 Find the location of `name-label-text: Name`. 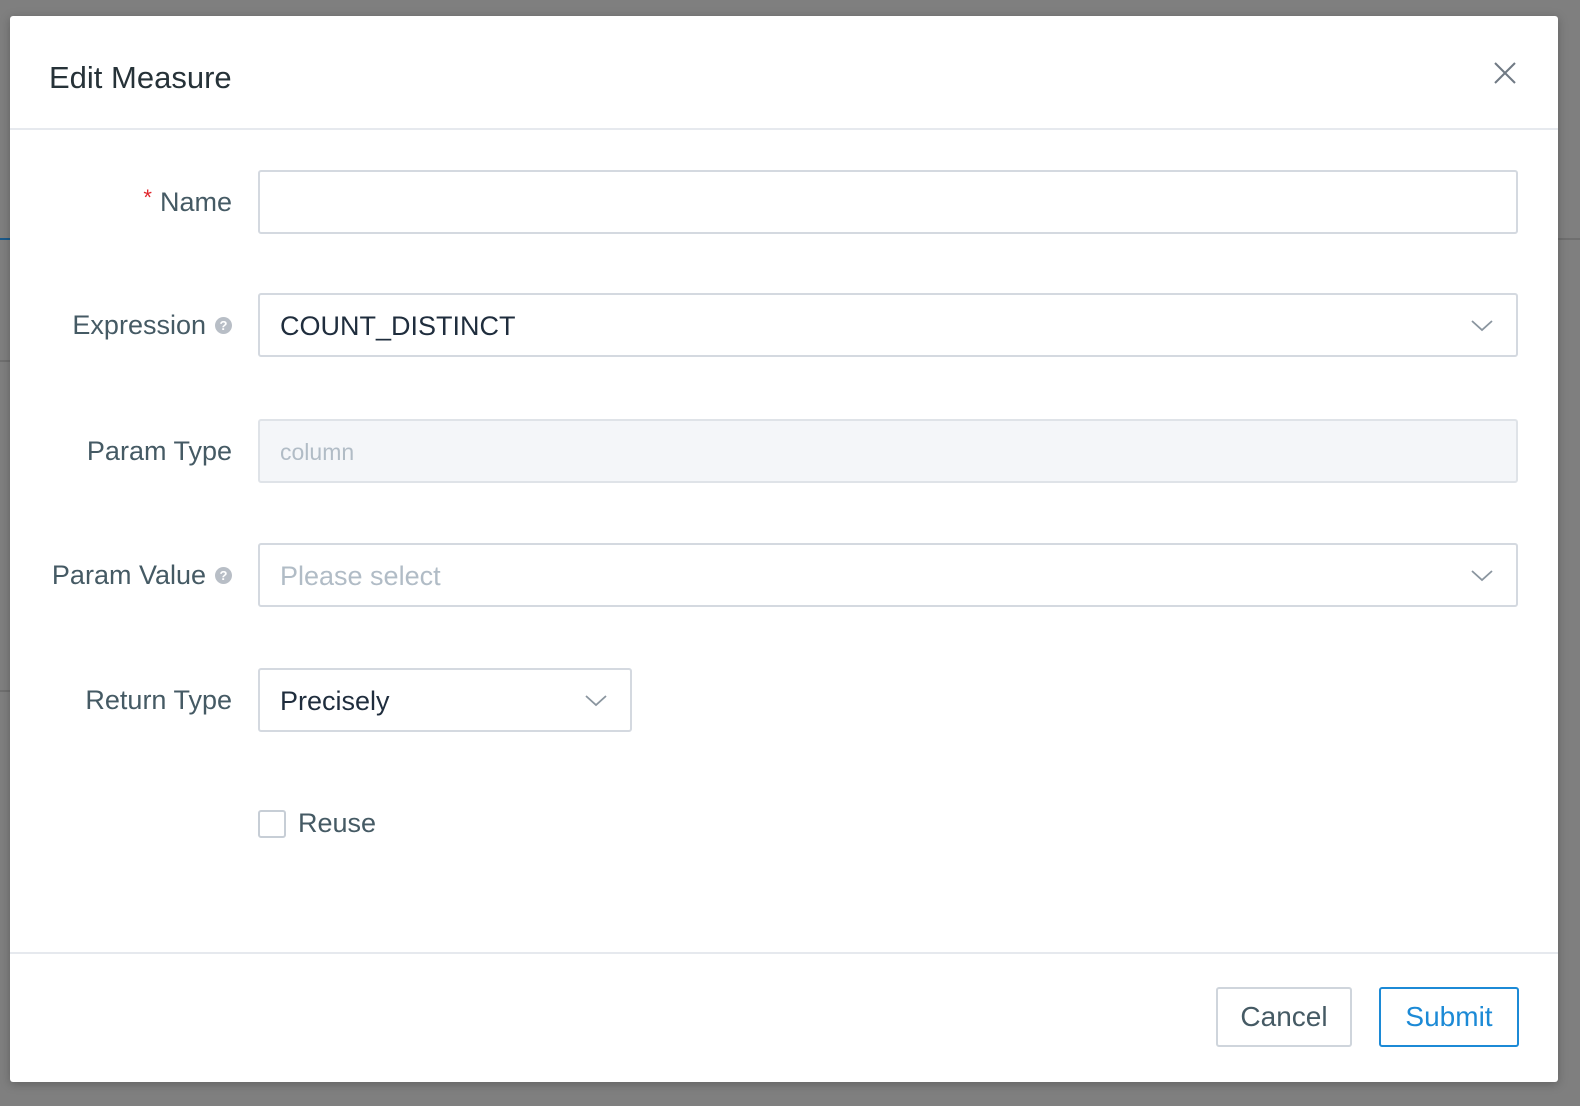

name-label-text: Name is located at coordinates (195, 201).